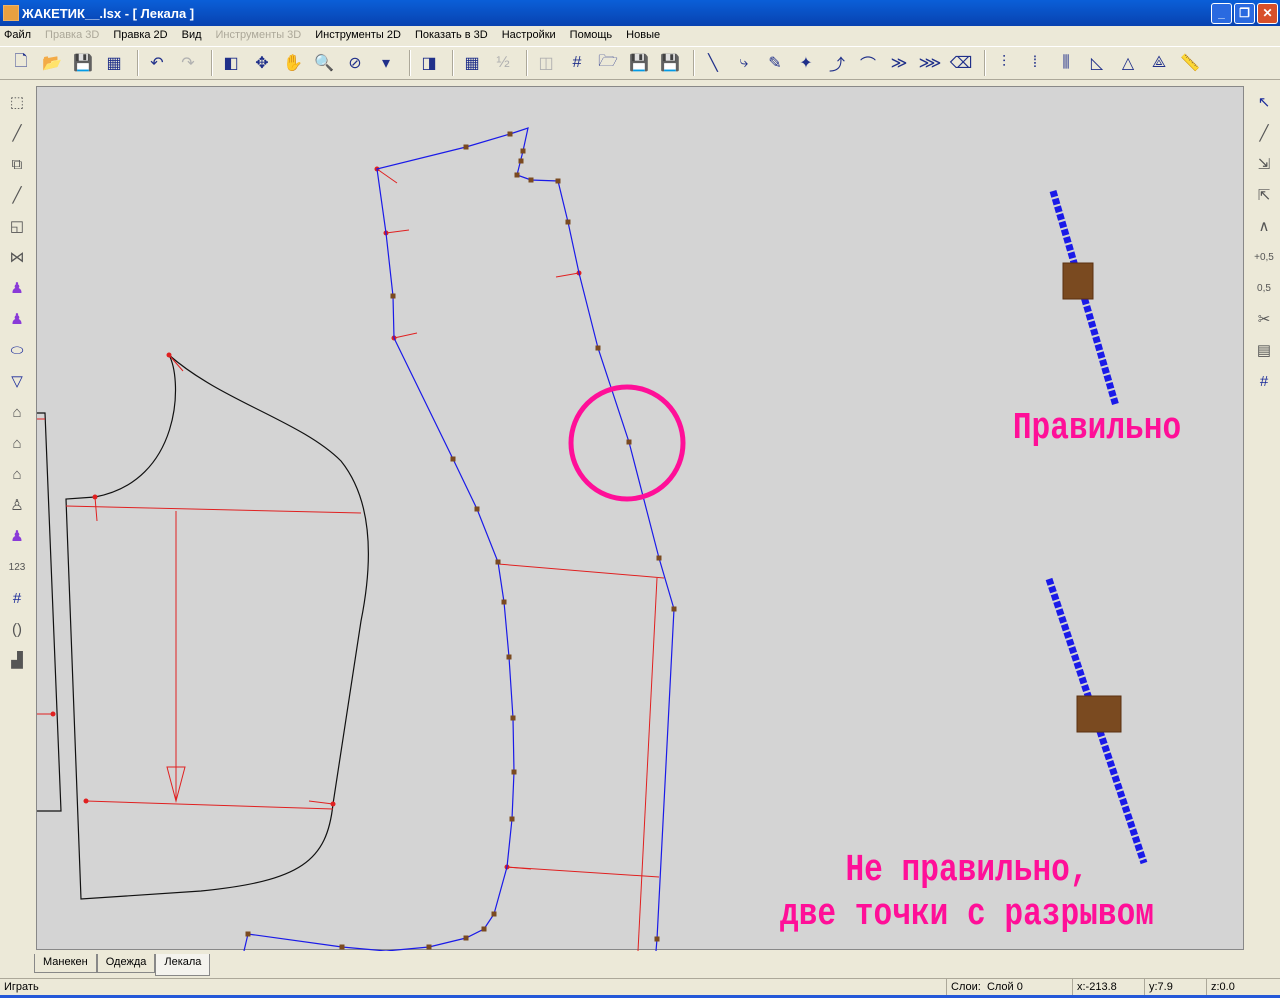 The image size is (1280, 998). Describe the element at coordinates (83, 63) in the screenshot. I see `save-icon: 💾` at that location.